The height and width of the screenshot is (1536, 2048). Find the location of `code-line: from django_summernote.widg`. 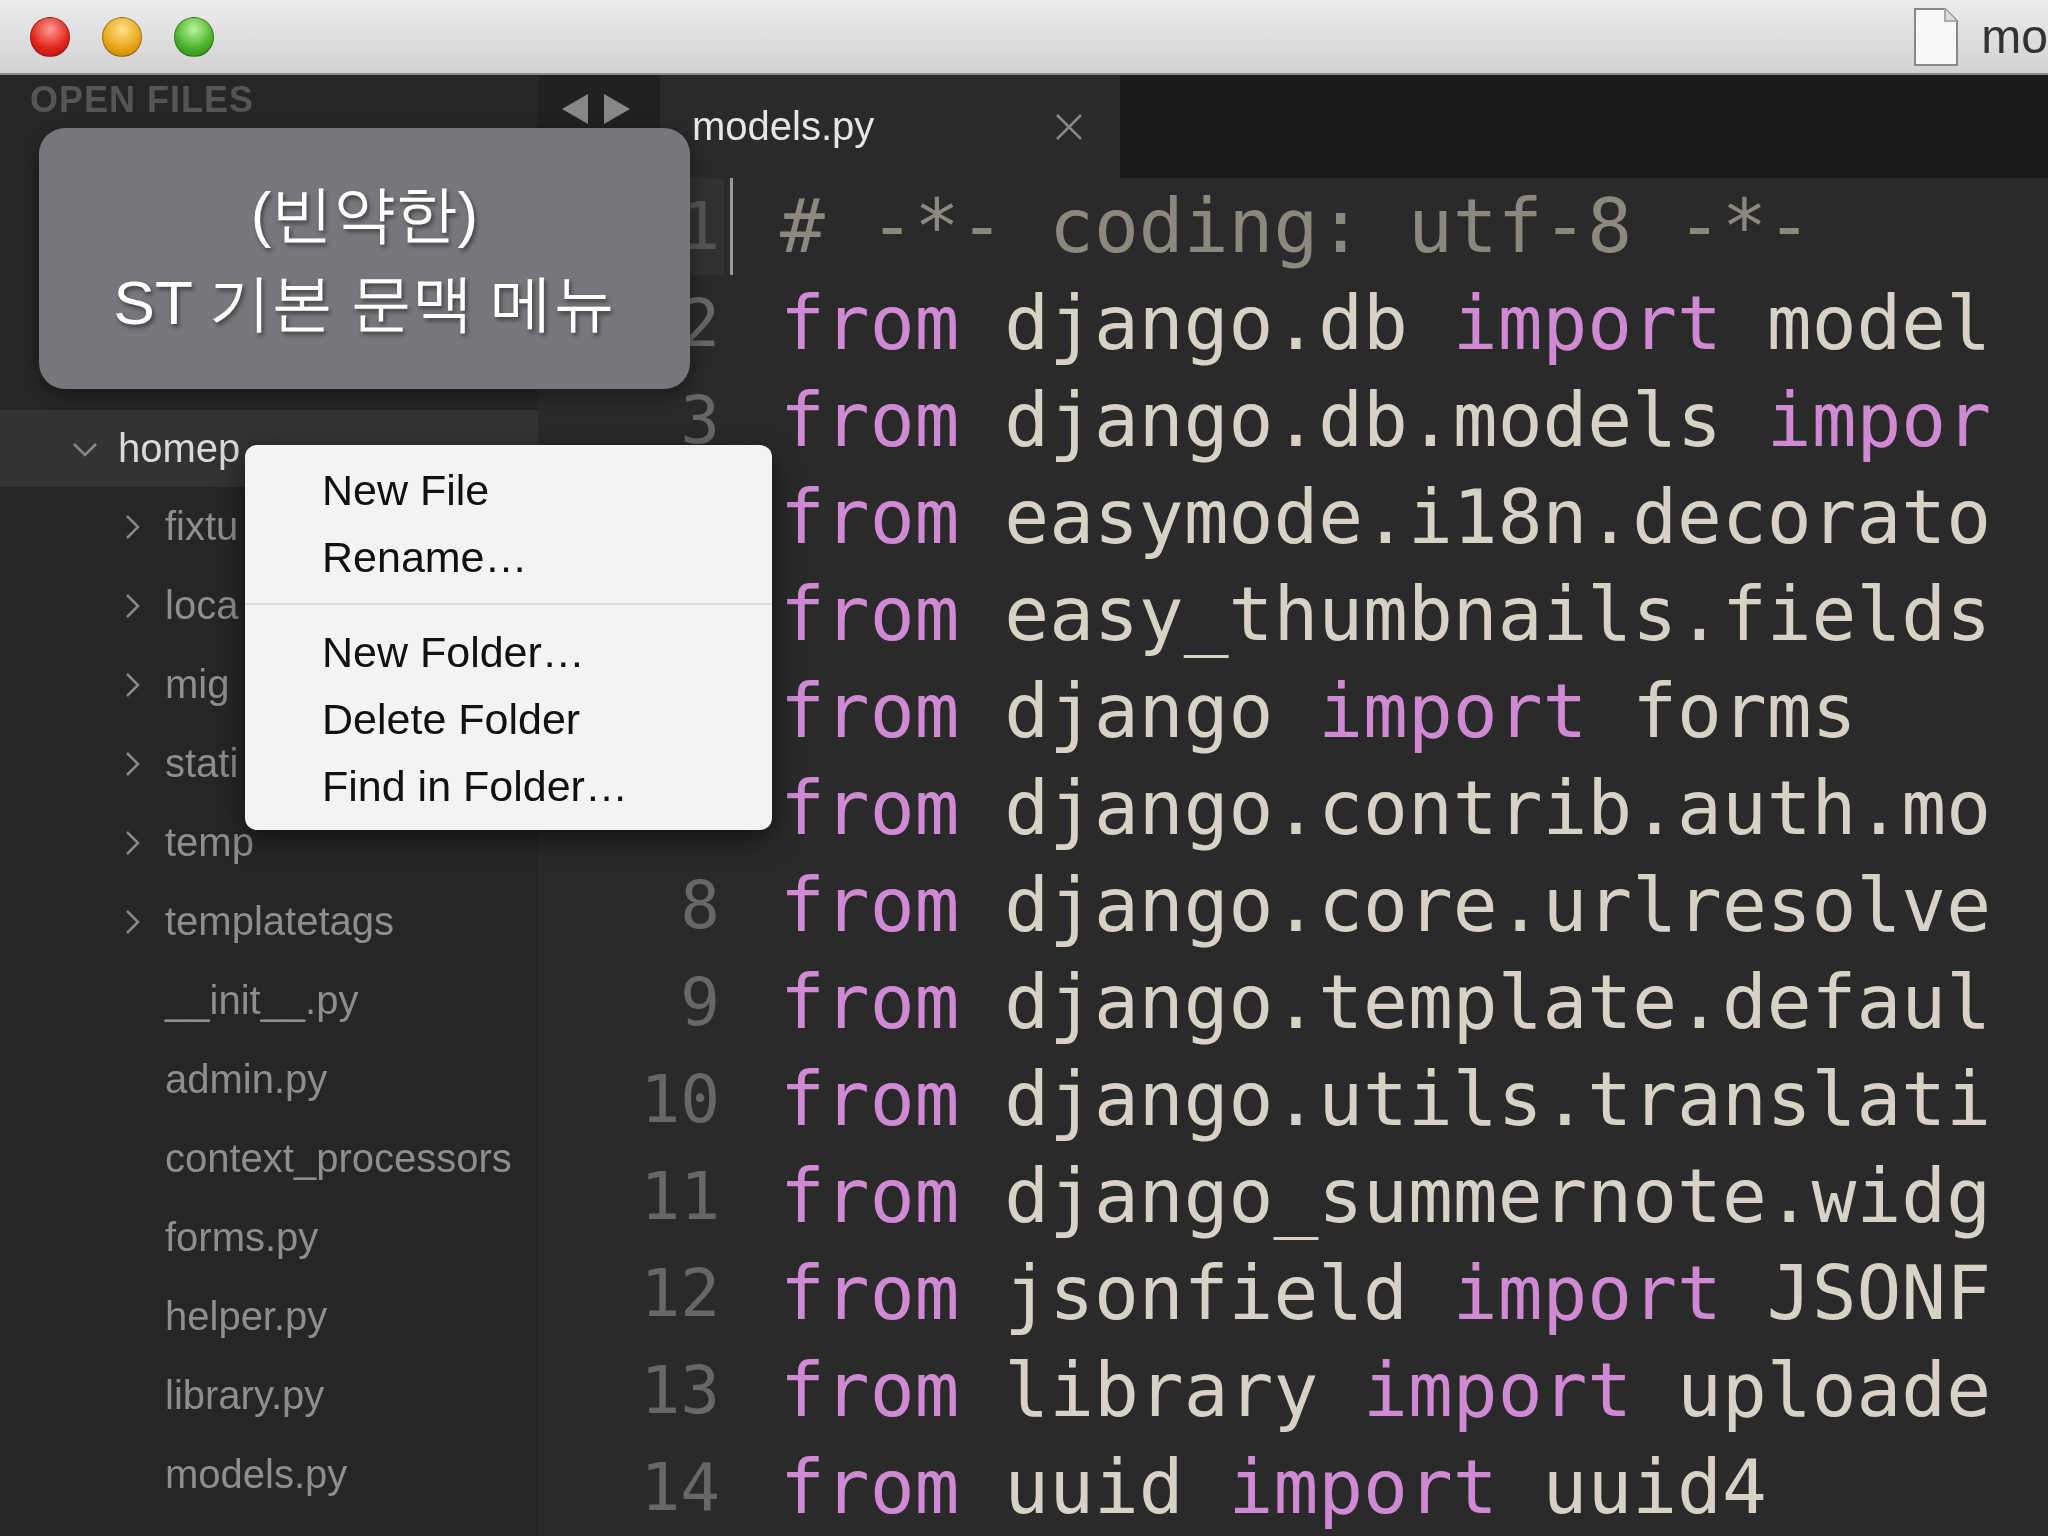

code-line: from django_summernote.widg is located at coordinates (1386, 1196).